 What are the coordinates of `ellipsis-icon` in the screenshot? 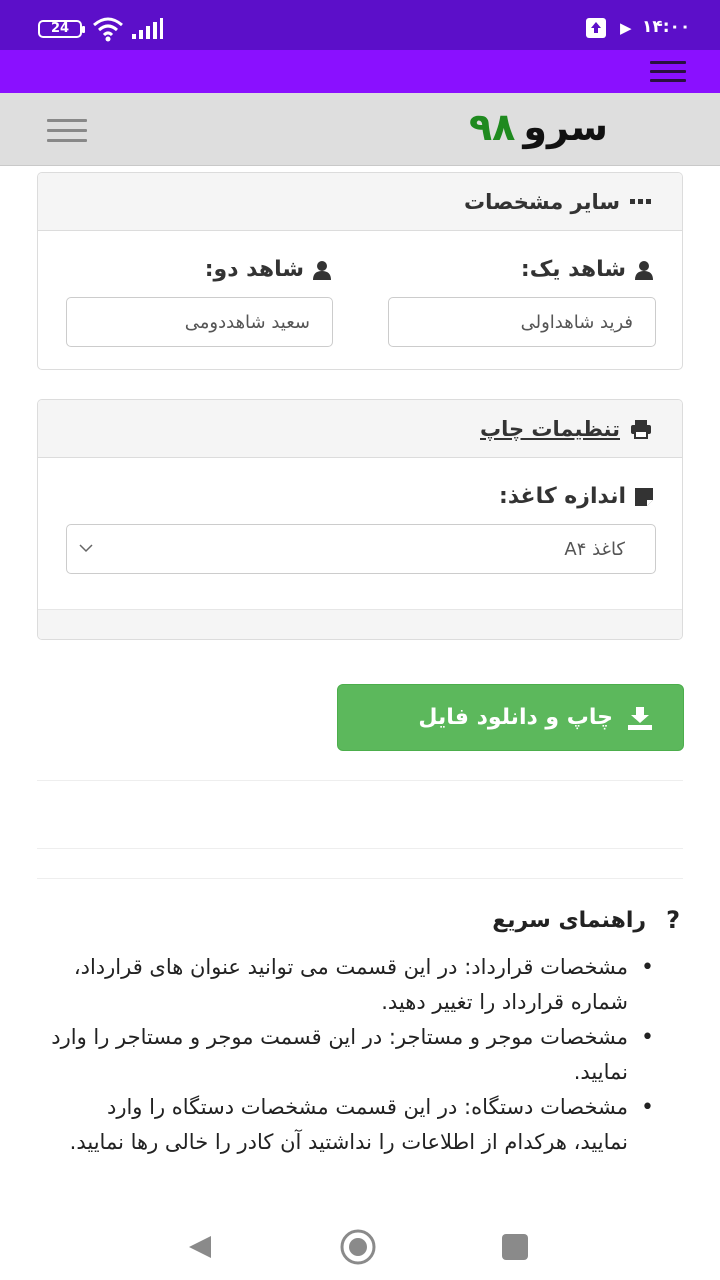 It's located at (641, 202).